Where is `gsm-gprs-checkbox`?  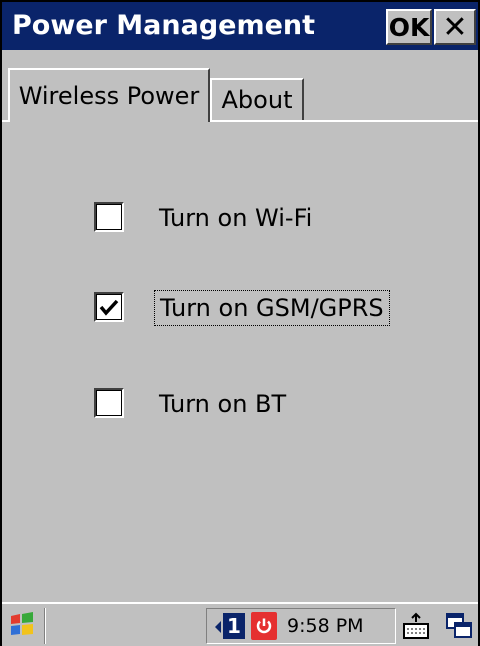
gsm-gprs-checkbox is located at coordinates (109, 307).